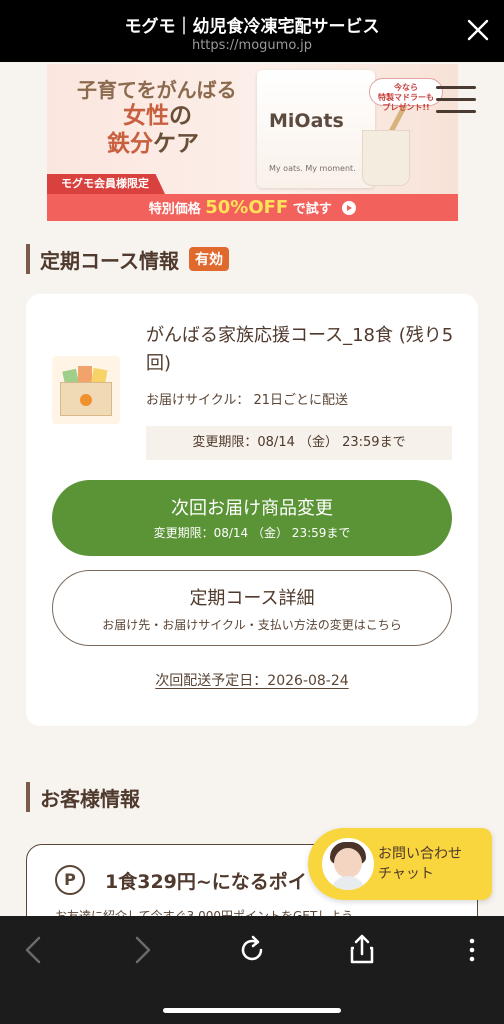 This screenshot has width=504, height=1024. What do you see at coordinates (252, 533) in the screenshot?
I see `change-button-sub: 変更期限：08/14 （金） 23:59まで` at bounding box center [252, 533].